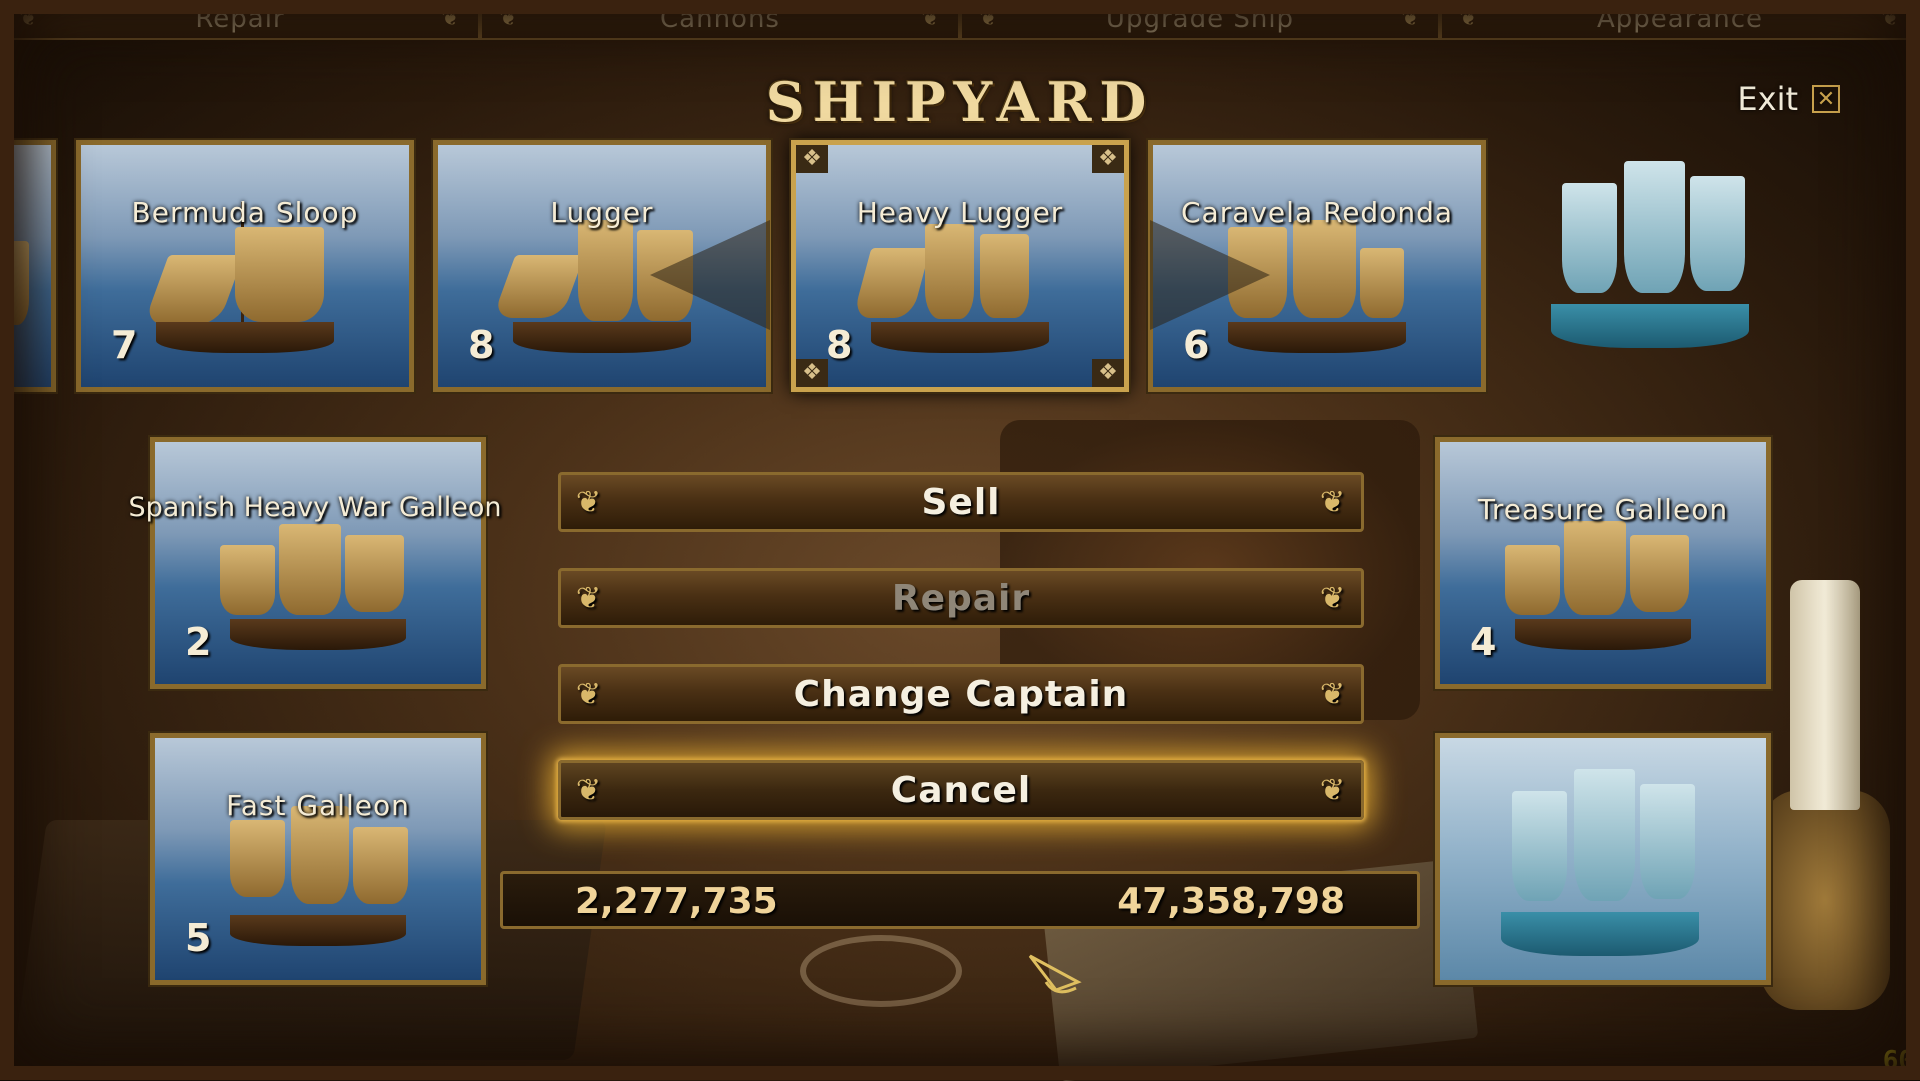 Image resolution: width=1920 pixels, height=1081 pixels. Describe the element at coordinates (315, 507) in the screenshot. I see `ship-name: Spanish Heavy War Galleon` at that location.